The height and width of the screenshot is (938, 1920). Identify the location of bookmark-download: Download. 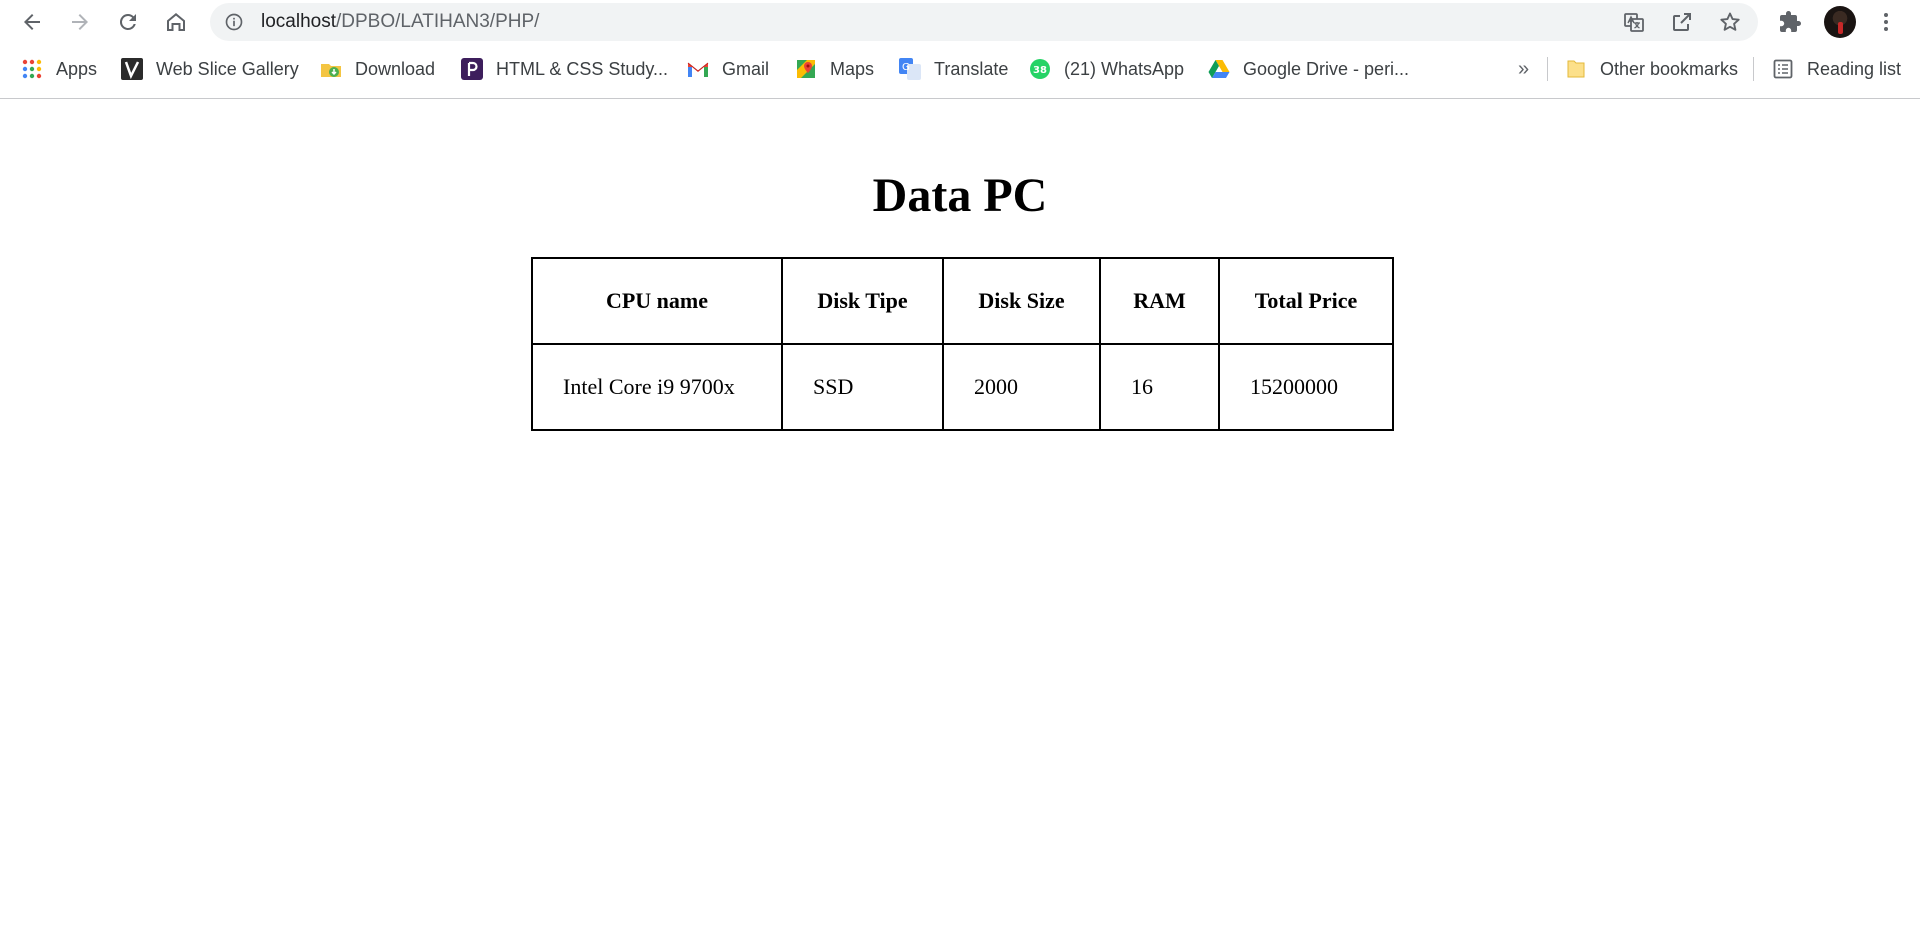
(377, 69).